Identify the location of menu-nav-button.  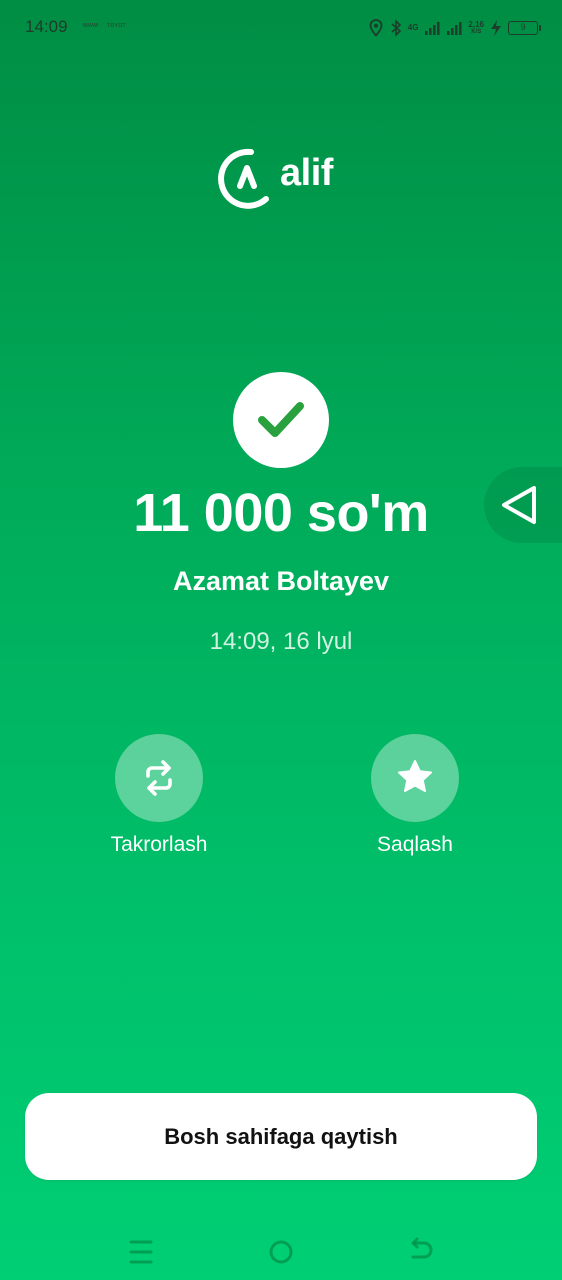
(141, 1252).